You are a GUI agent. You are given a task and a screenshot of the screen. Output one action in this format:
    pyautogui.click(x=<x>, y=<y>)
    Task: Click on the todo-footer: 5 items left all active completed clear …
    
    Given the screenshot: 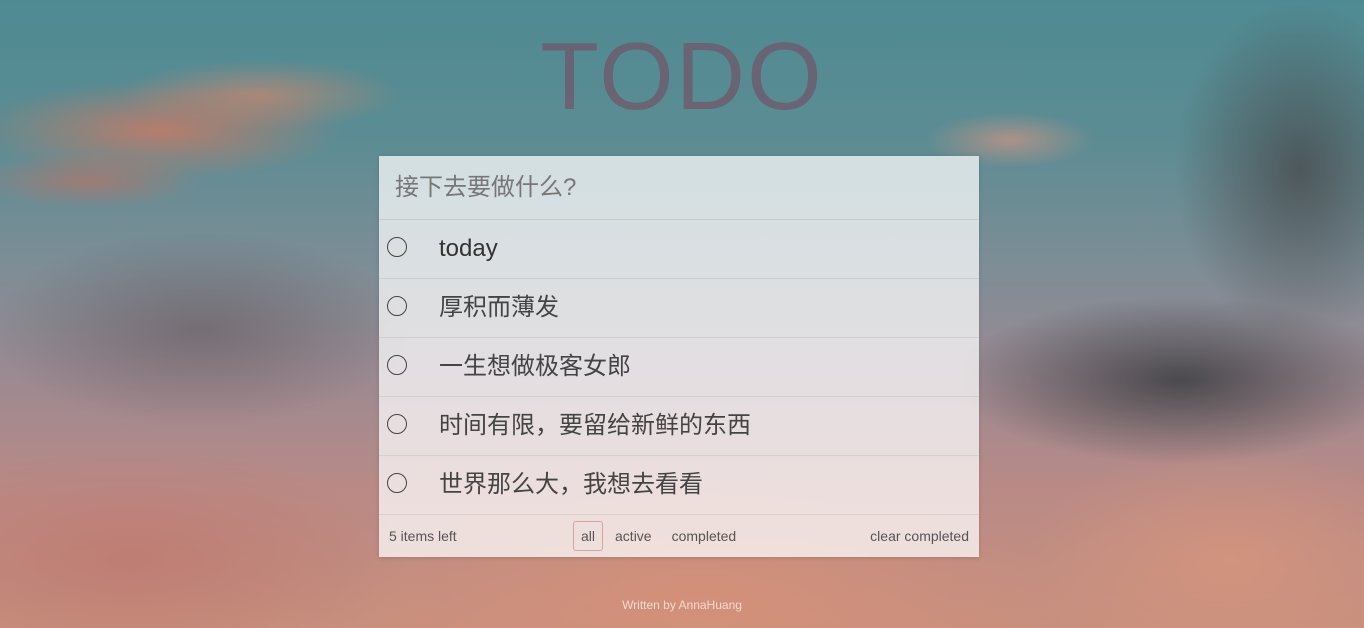 What is the action you would take?
    pyautogui.click(x=679, y=536)
    